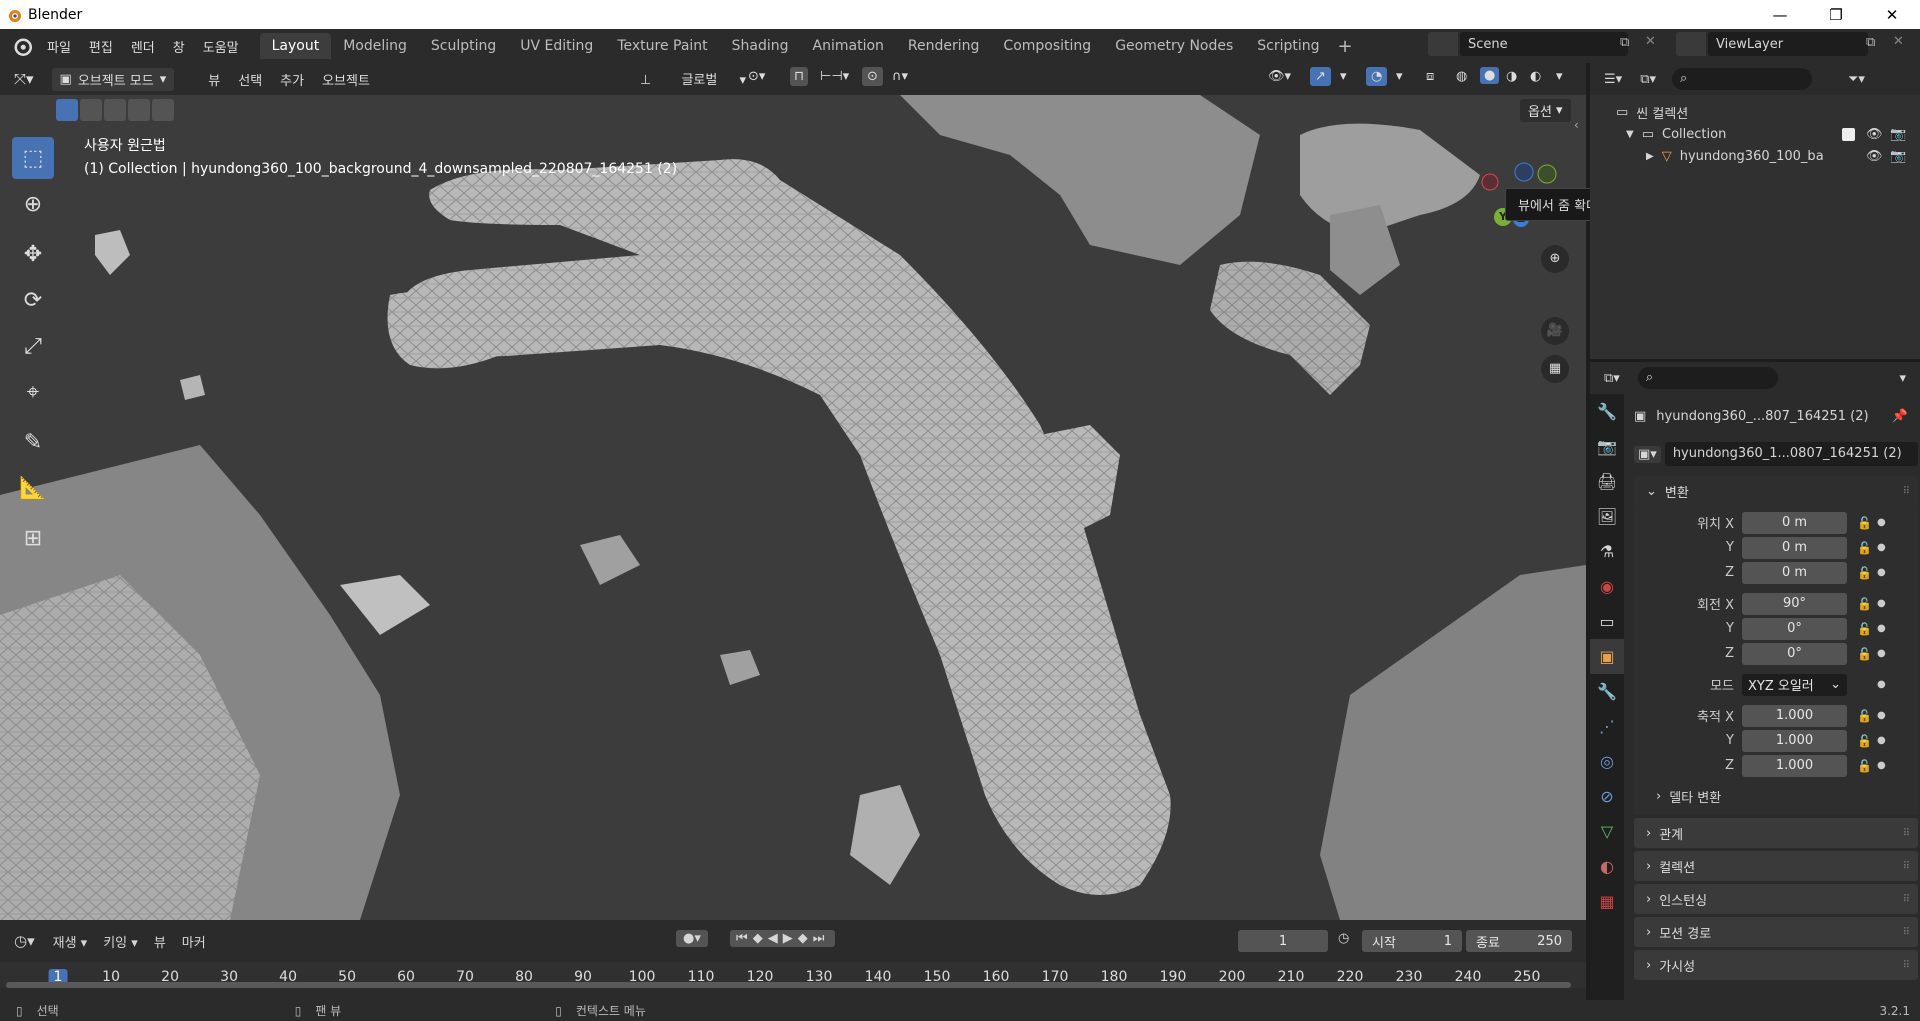  I want to click on shading-wireframe-icon: ◍, so click(1461, 76).